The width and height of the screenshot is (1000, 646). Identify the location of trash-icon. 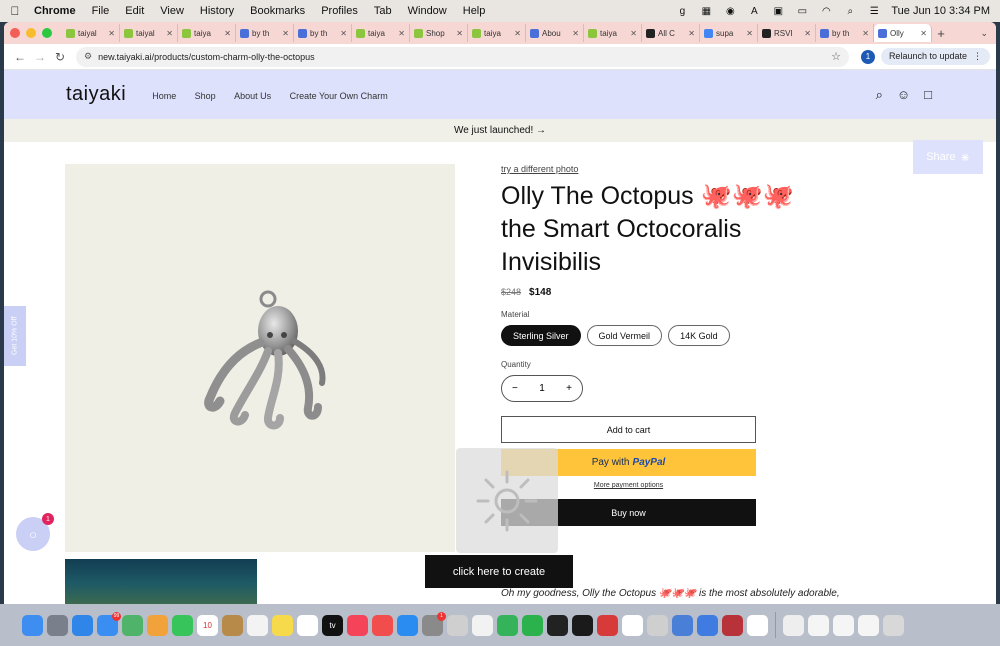
(893, 625).